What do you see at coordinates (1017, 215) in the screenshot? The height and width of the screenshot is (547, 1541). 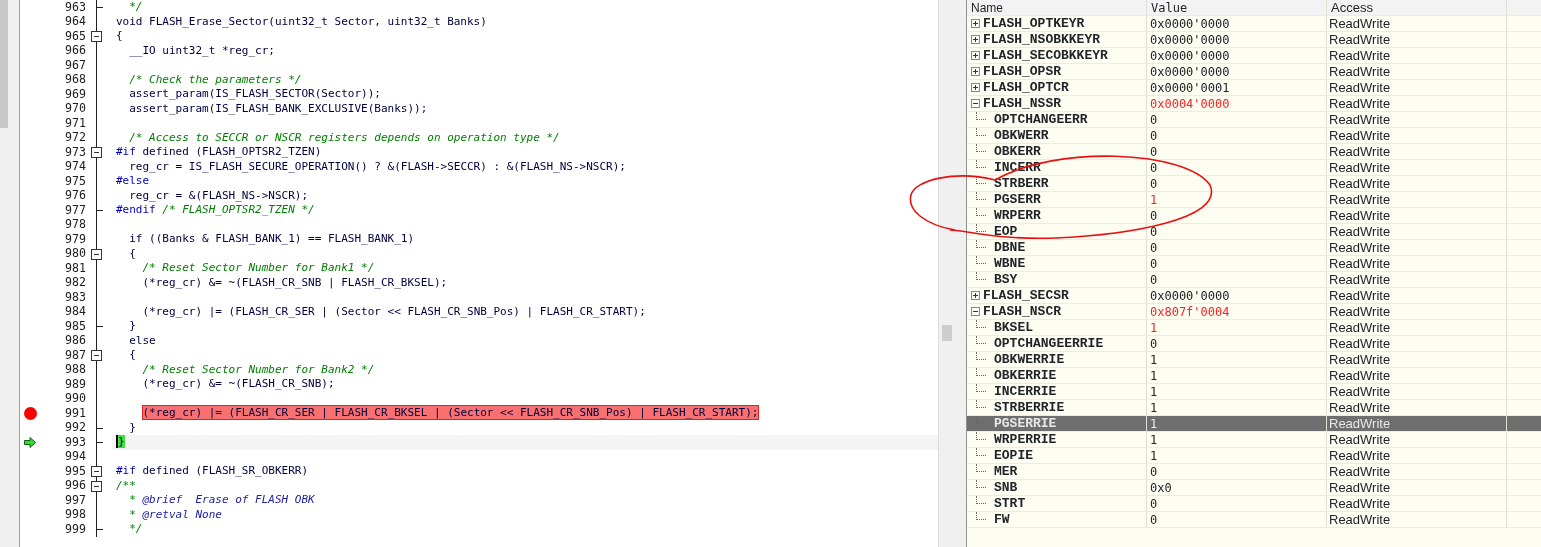 I see `register-name: WRPERR` at bounding box center [1017, 215].